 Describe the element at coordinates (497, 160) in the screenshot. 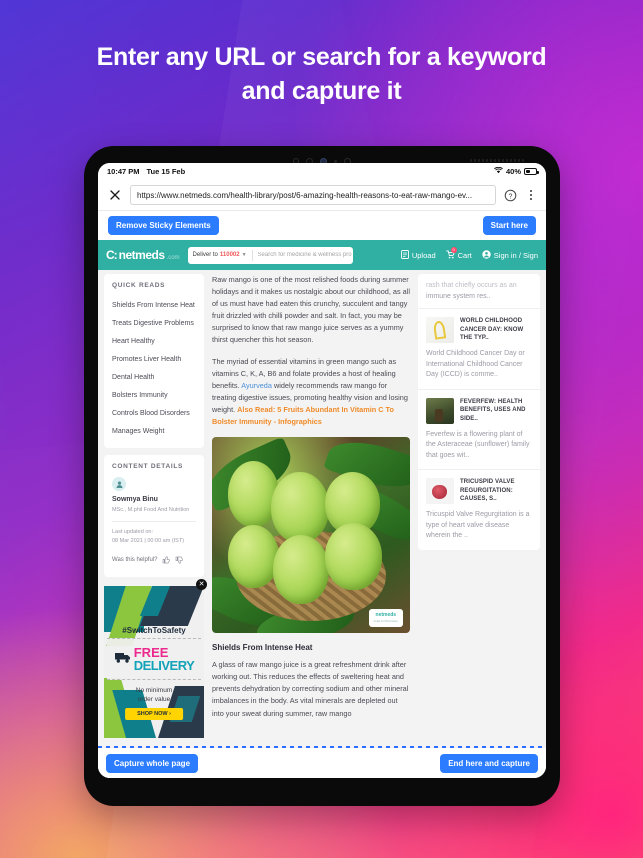

I see `speaker-grille` at that location.